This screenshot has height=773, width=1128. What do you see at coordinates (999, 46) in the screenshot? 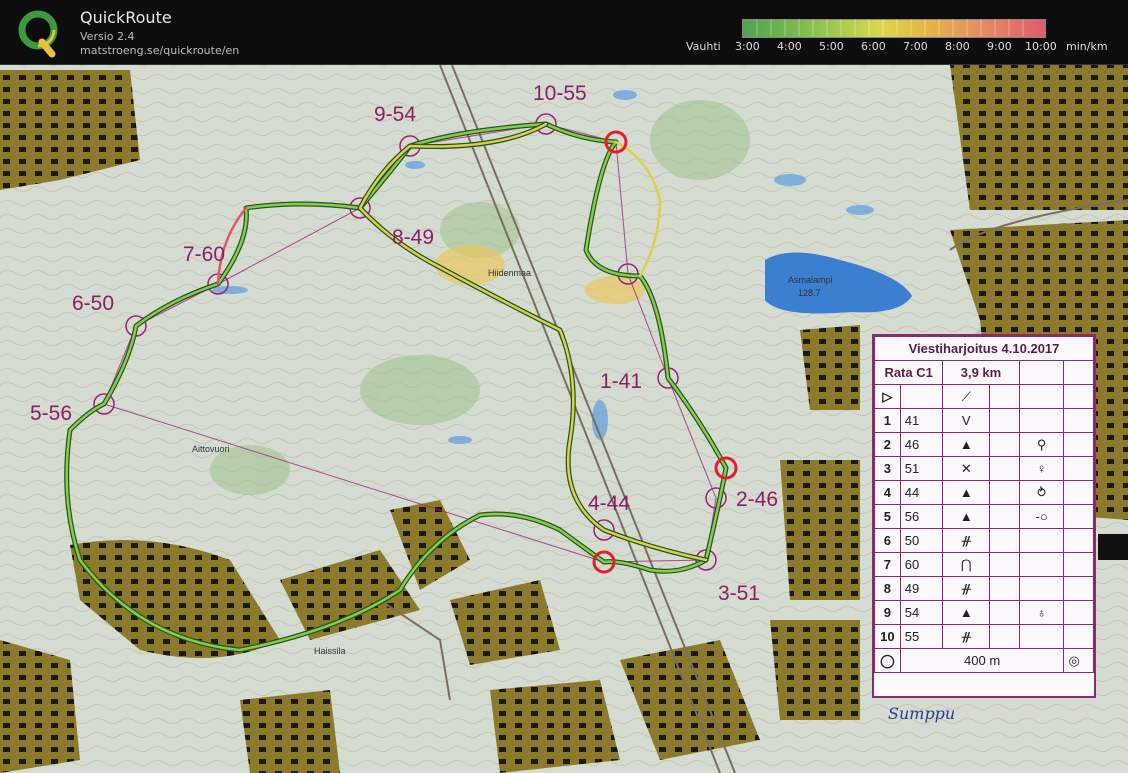
I see `pace-tick: 9:00` at bounding box center [999, 46].